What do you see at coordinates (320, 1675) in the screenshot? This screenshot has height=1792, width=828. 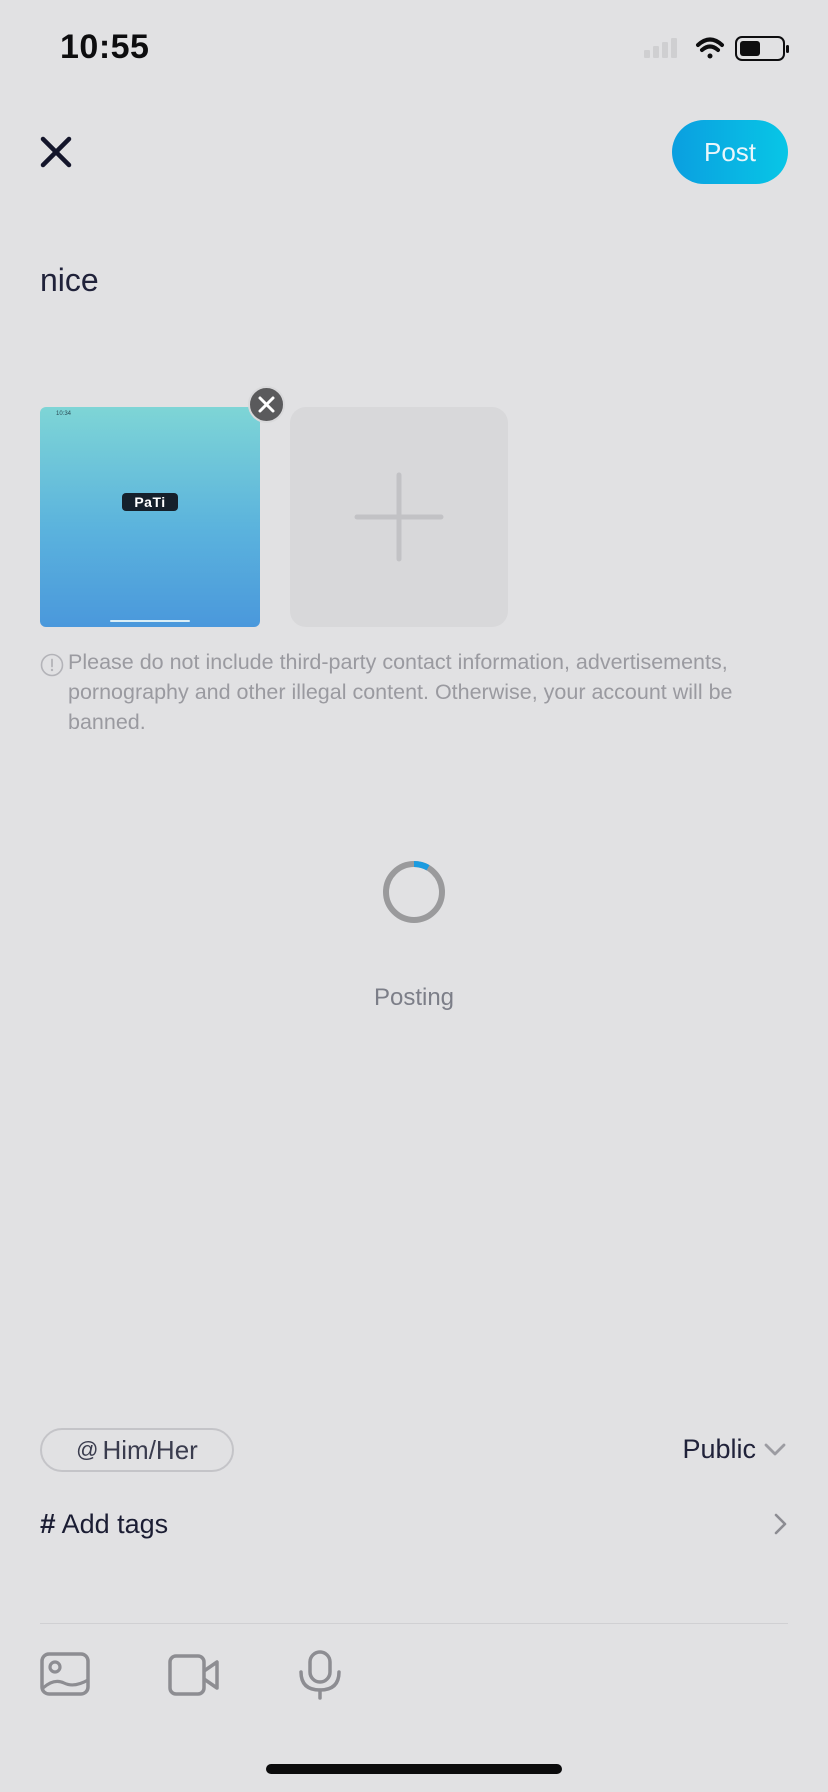 I see `microphone-icon` at bounding box center [320, 1675].